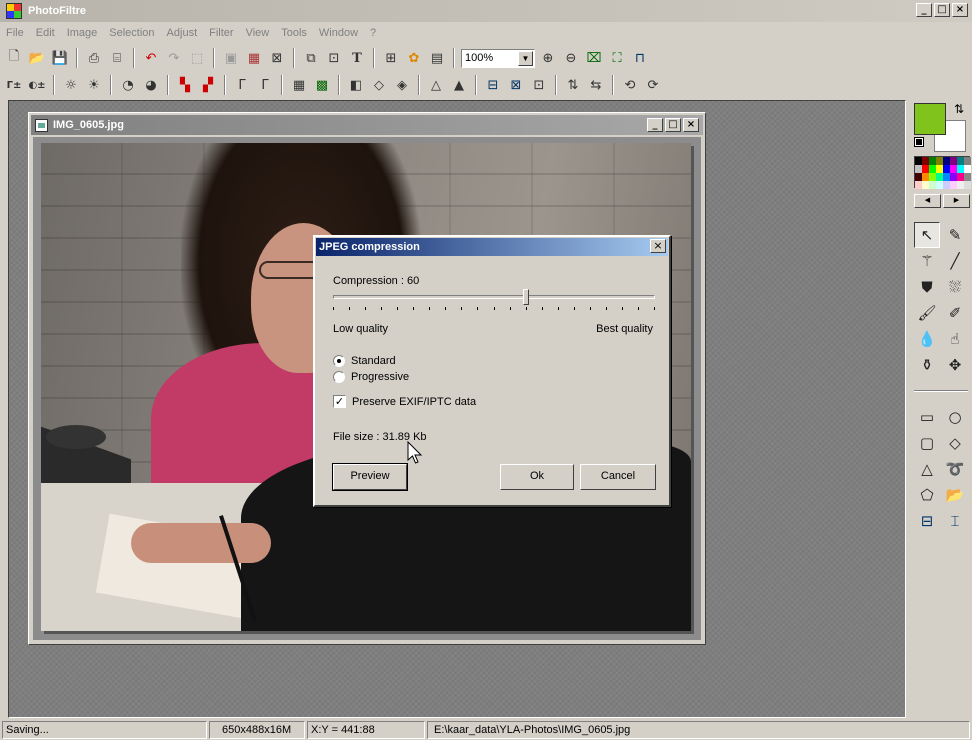 This screenshot has width=972, height=740. Describe the element at coordinates (617, 58) in the screenshot. I see `fullscreen-icon: ⛶` at that location.